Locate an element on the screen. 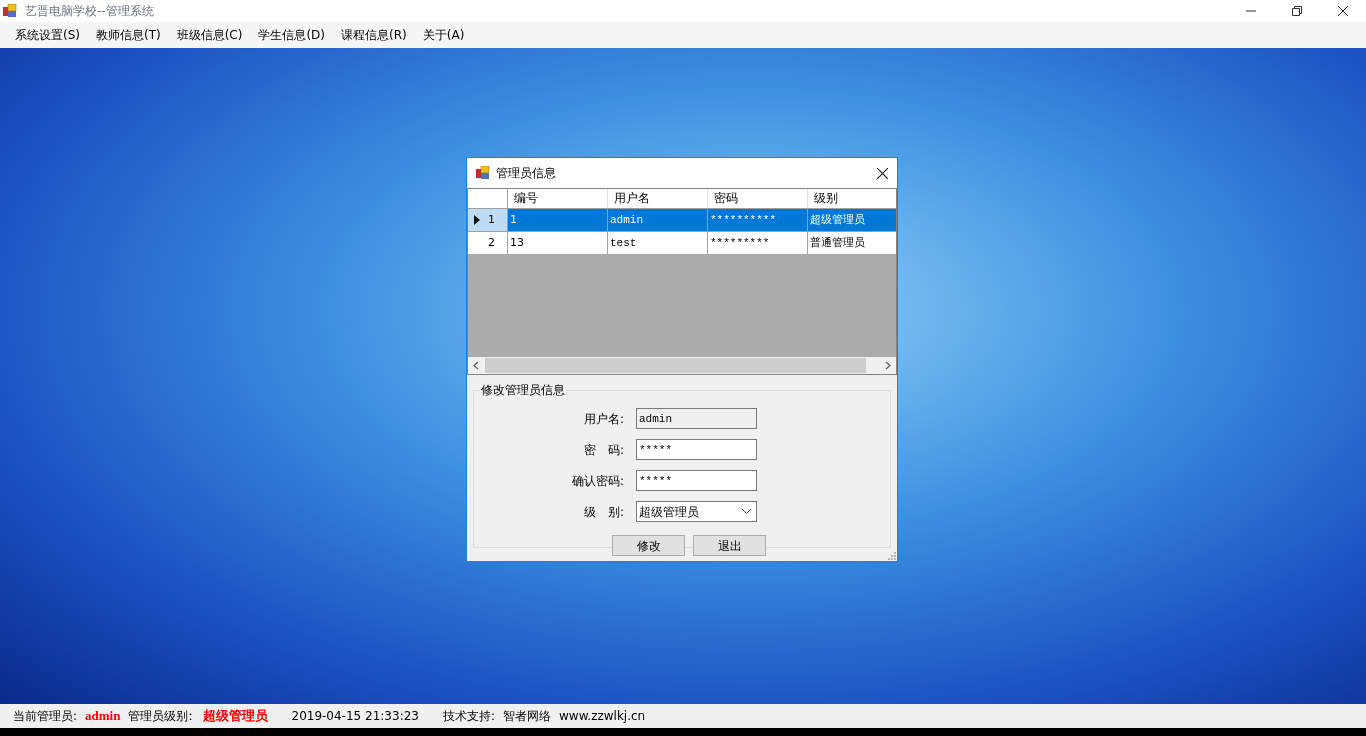 The image size is (1366, 736). dropdown-value: 超级管理员 is located at coordinates (669, 512).